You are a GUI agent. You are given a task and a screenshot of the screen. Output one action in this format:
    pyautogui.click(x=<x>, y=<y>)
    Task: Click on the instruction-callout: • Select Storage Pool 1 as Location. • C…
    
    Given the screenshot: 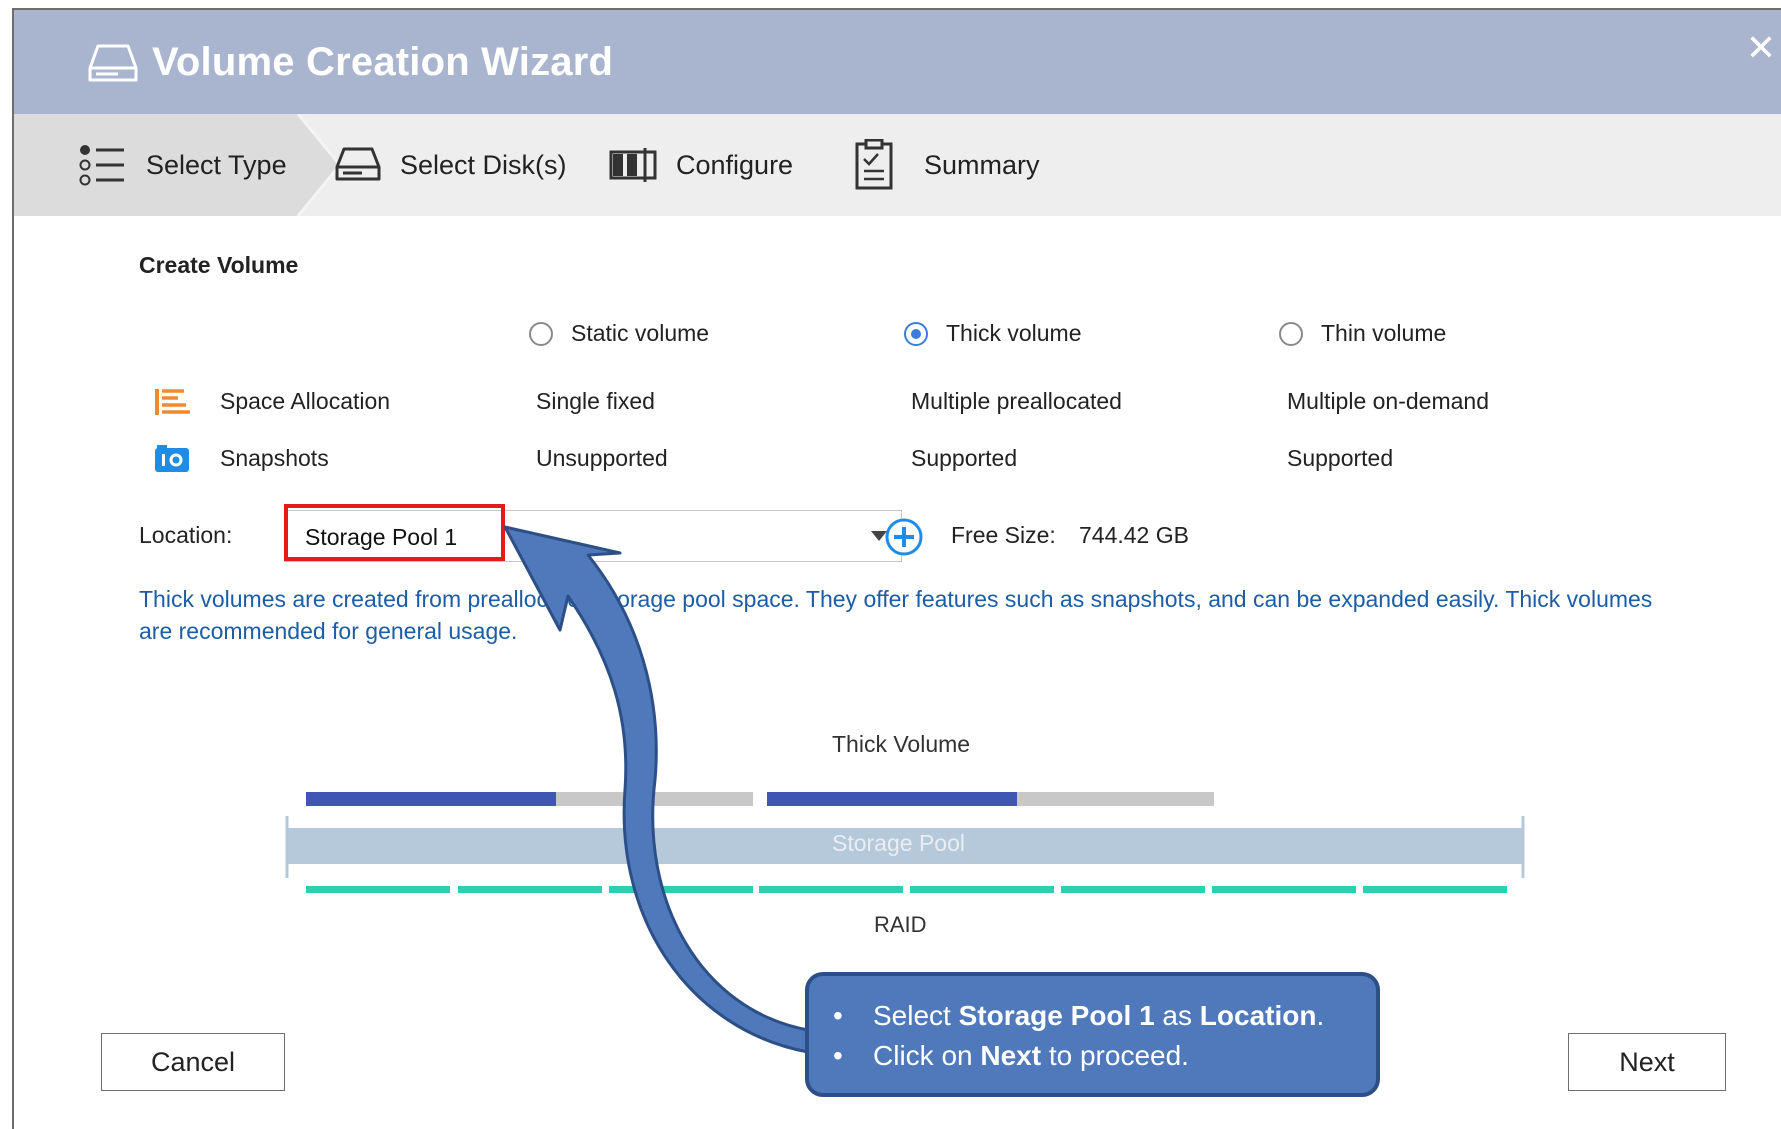 What is the action you would take?
    pyautogui.click(x=1092, y=1034)
    